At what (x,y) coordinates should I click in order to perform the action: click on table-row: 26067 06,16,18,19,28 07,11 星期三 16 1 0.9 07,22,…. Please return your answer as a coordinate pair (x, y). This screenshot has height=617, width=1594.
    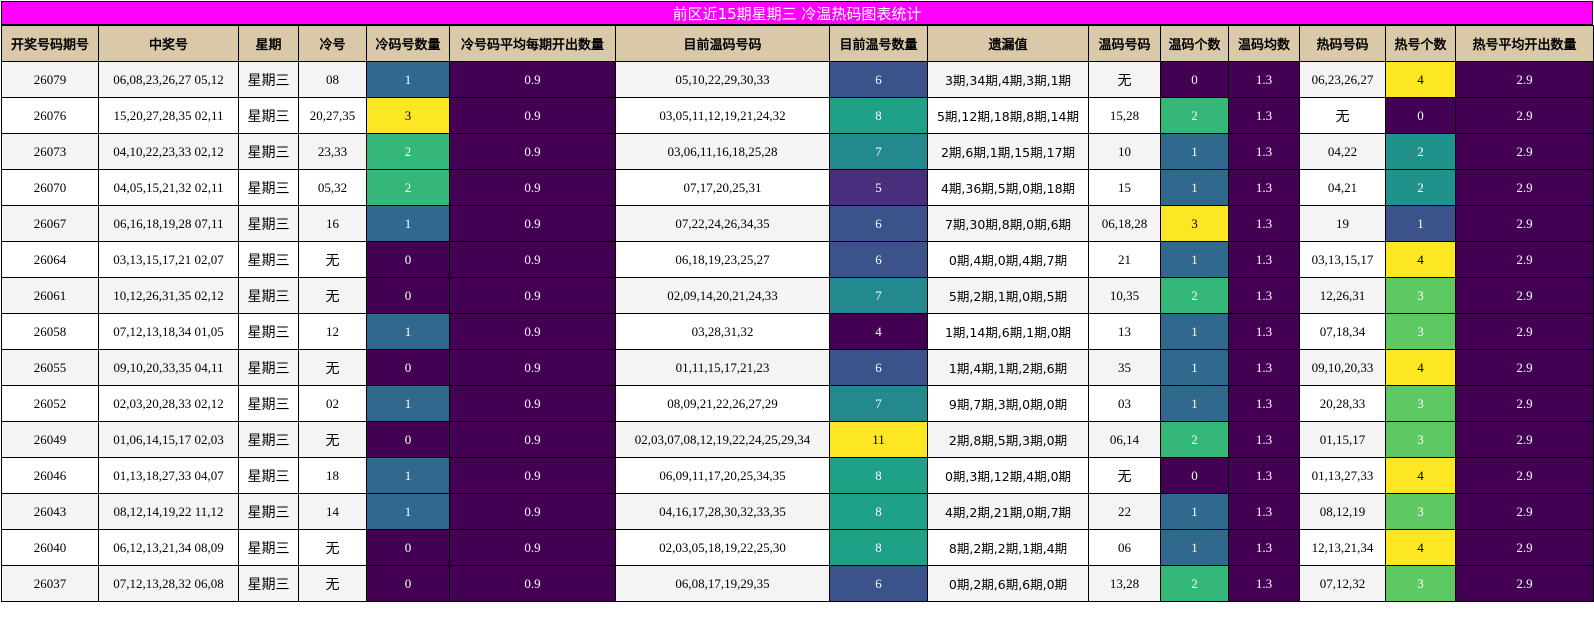
    Looking at the image, I should click on (797, 223).